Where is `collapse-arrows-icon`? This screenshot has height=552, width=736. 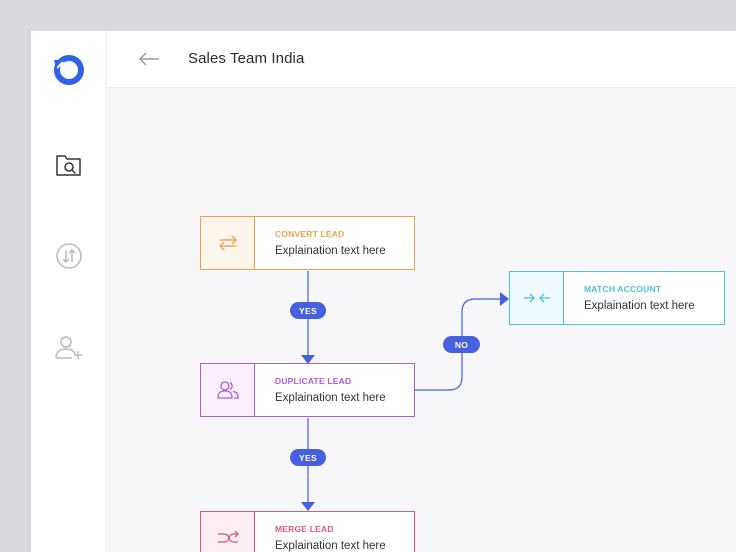 collapse-arrows-icon is located at coordinates (537, 298).